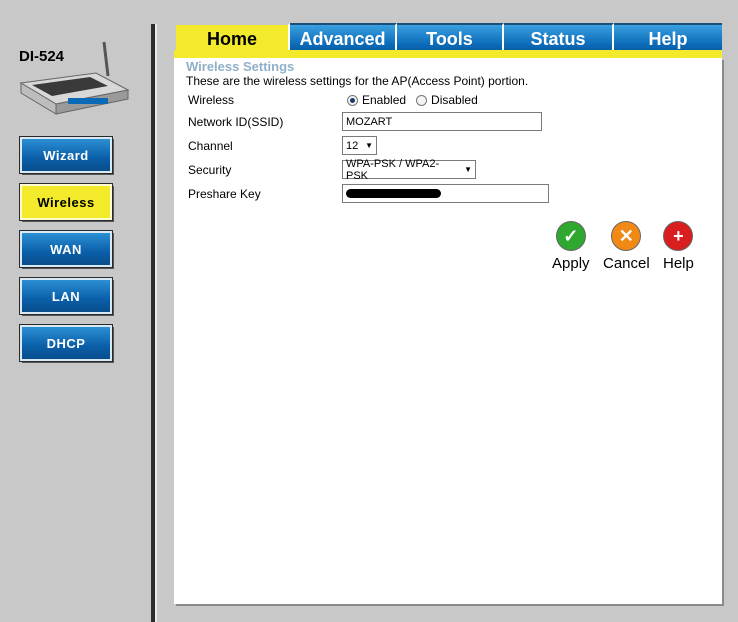 The height and width of the screenshot is (622, 738). I want to click on channel-select: 12 ▼, so click(359, 145).